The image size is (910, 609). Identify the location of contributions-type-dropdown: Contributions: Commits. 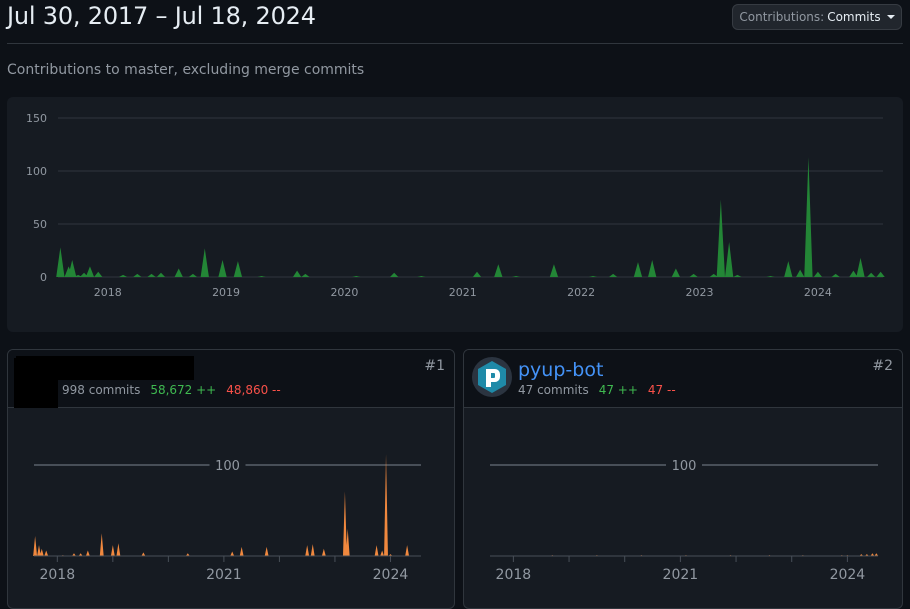
(817, 17).